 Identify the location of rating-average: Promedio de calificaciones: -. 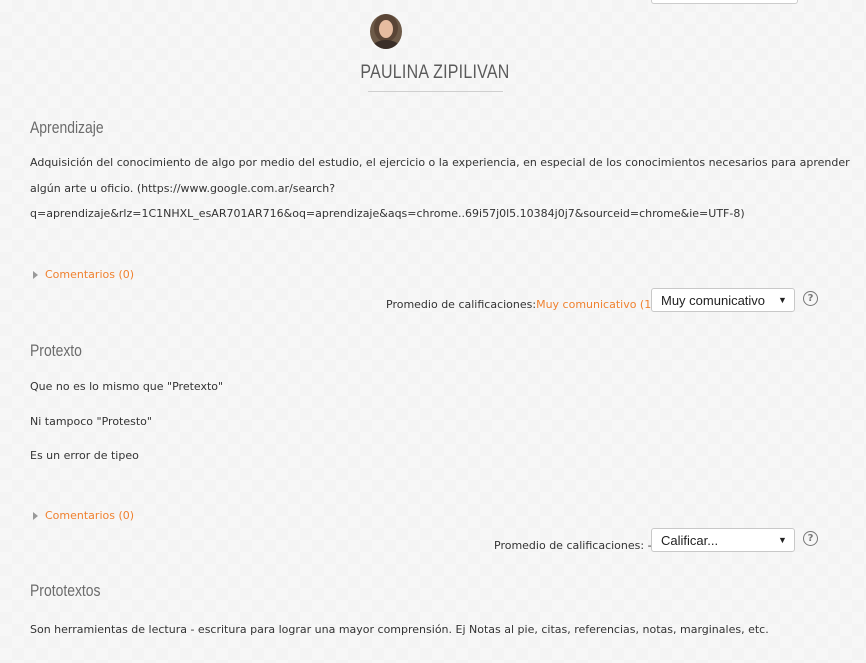
(573, 545).